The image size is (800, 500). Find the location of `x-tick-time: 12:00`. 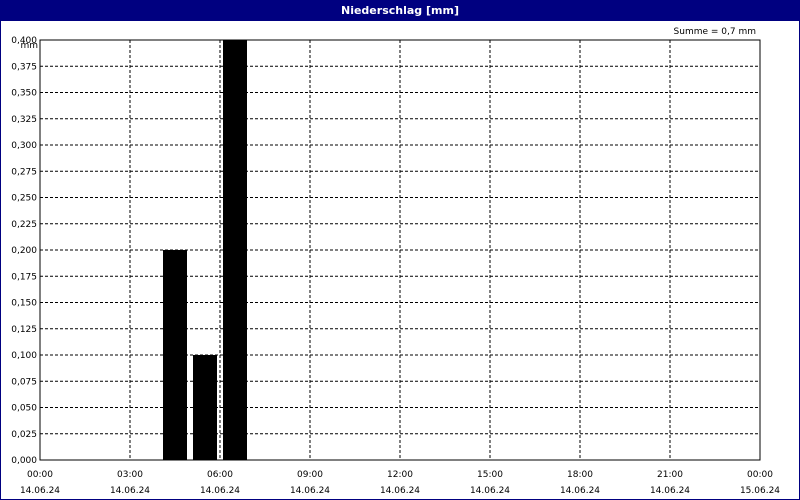

x-tick-time: 12:00 is located at coordinates (400, 475).